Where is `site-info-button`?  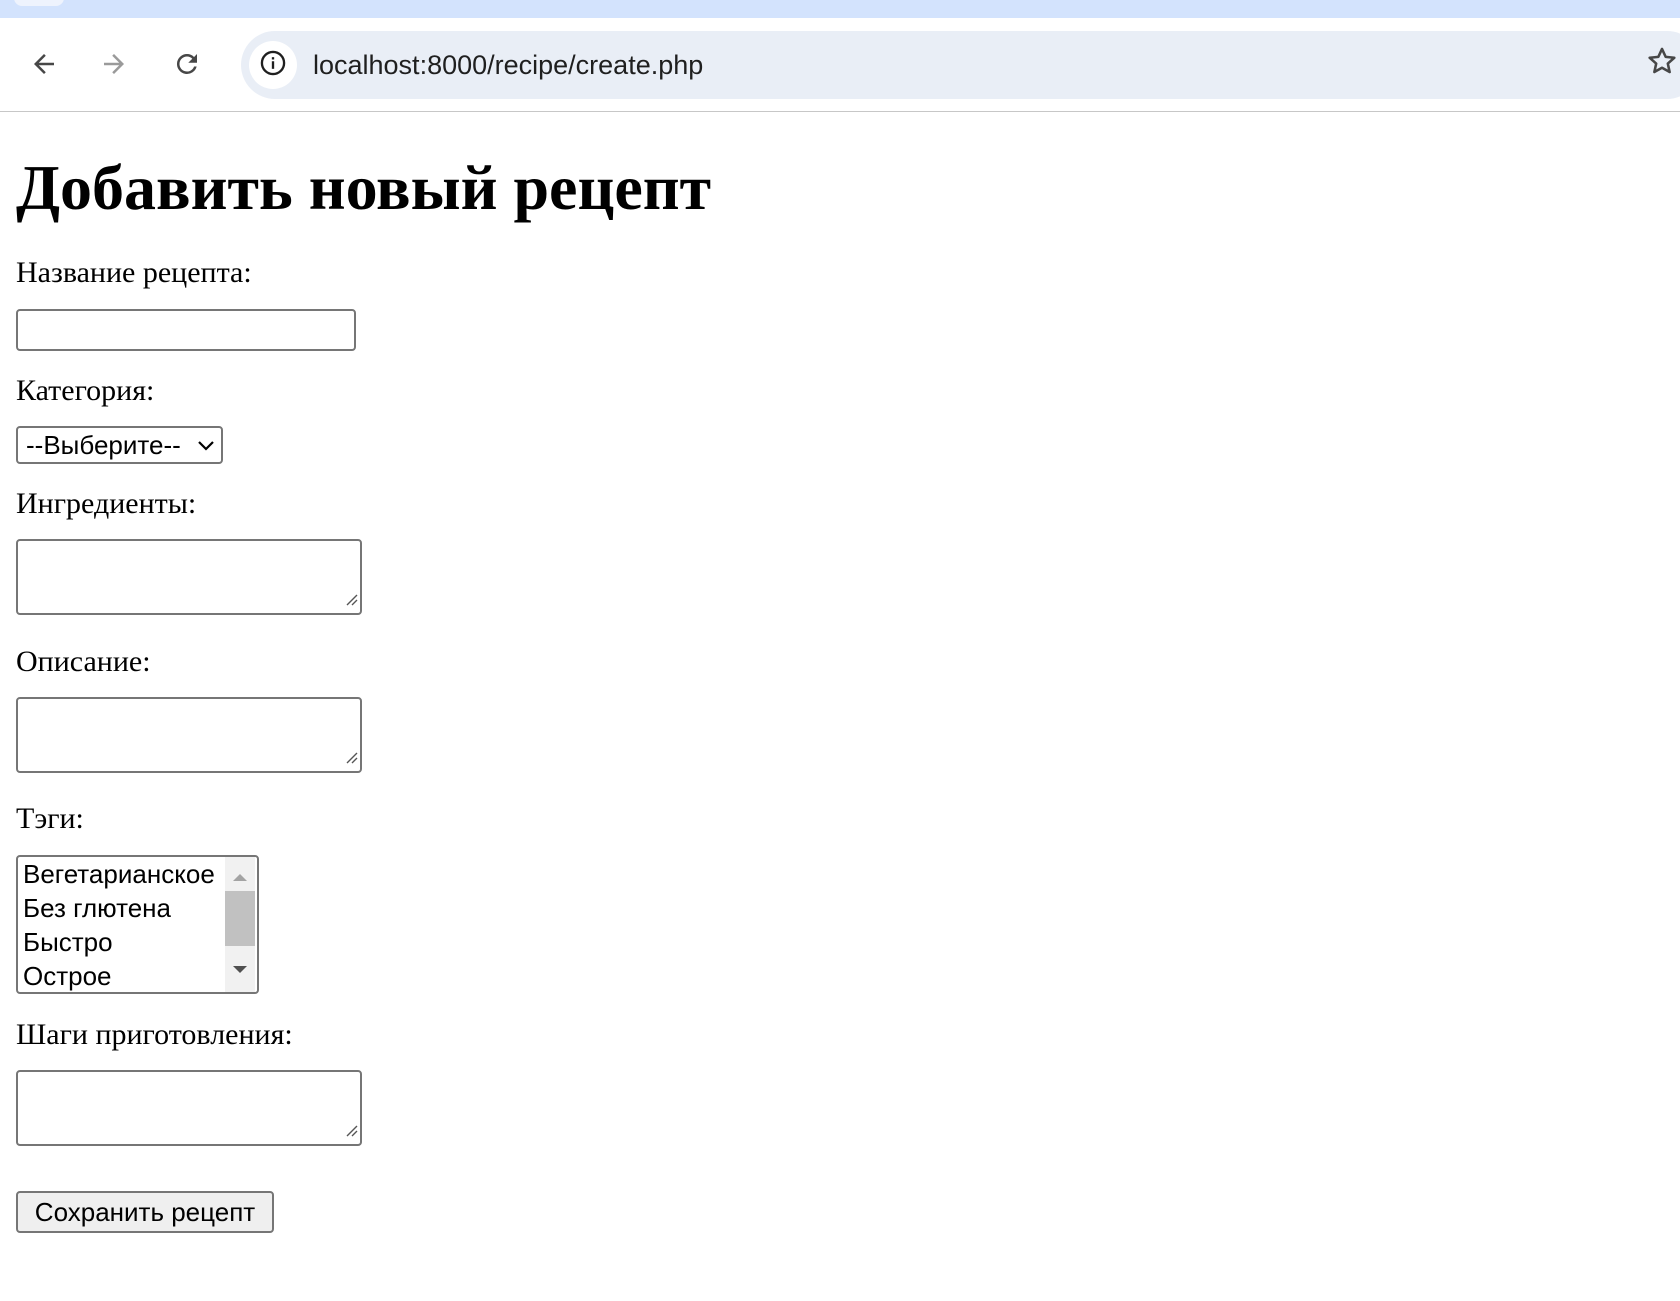 site-info-button is located at coordinates (273, 65).